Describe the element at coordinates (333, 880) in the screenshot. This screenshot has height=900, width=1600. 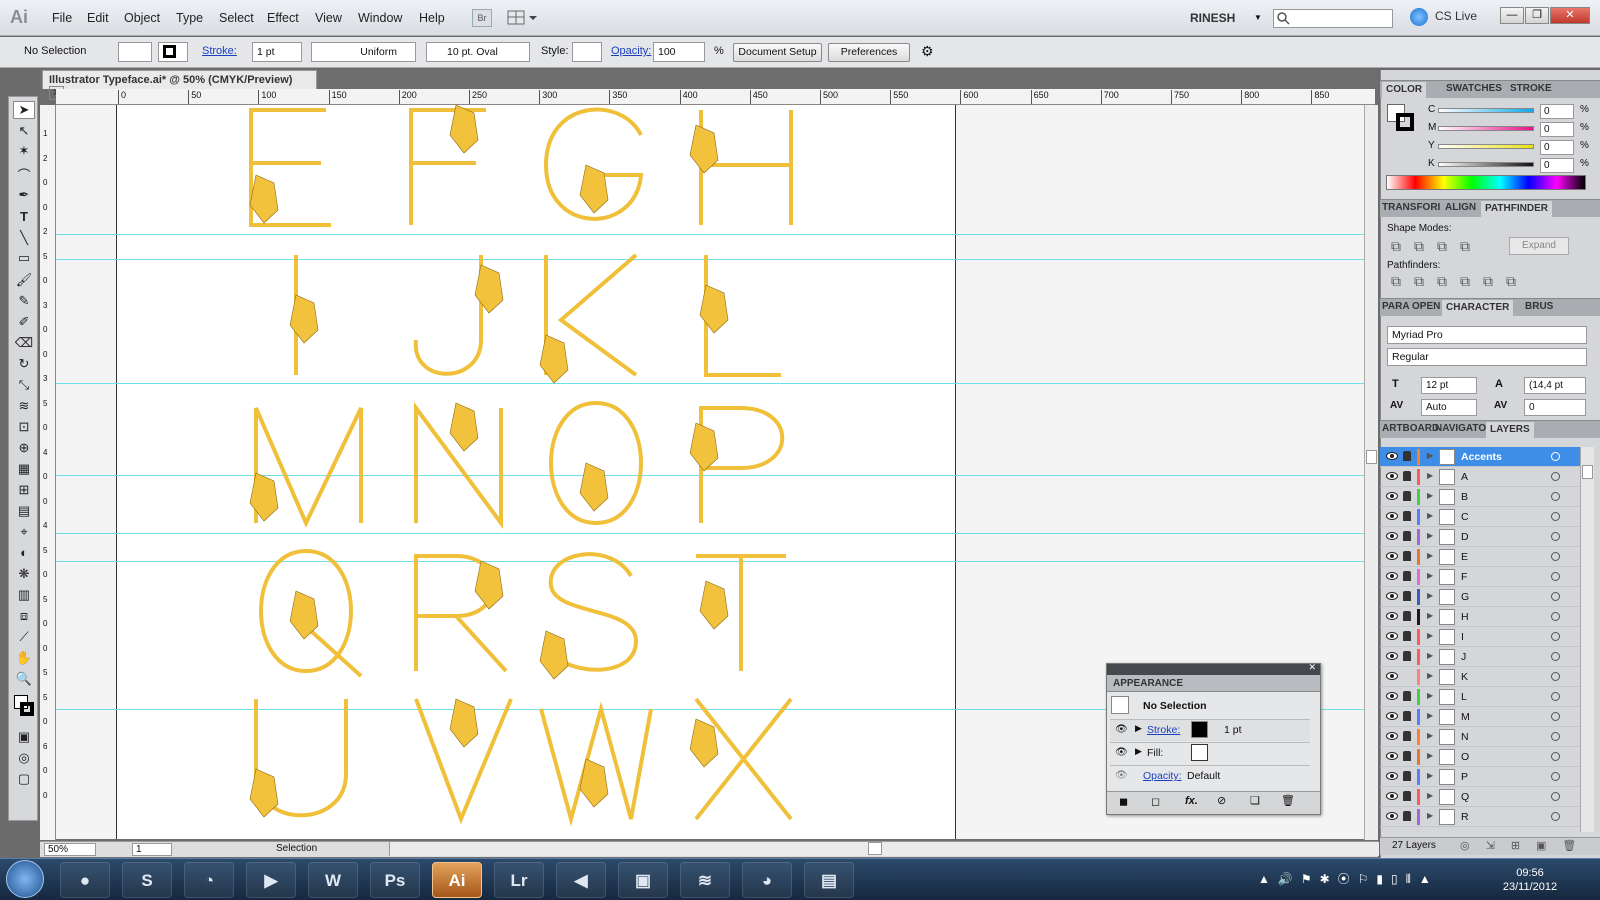
I see `taskbar-word-icon: W` at that location.